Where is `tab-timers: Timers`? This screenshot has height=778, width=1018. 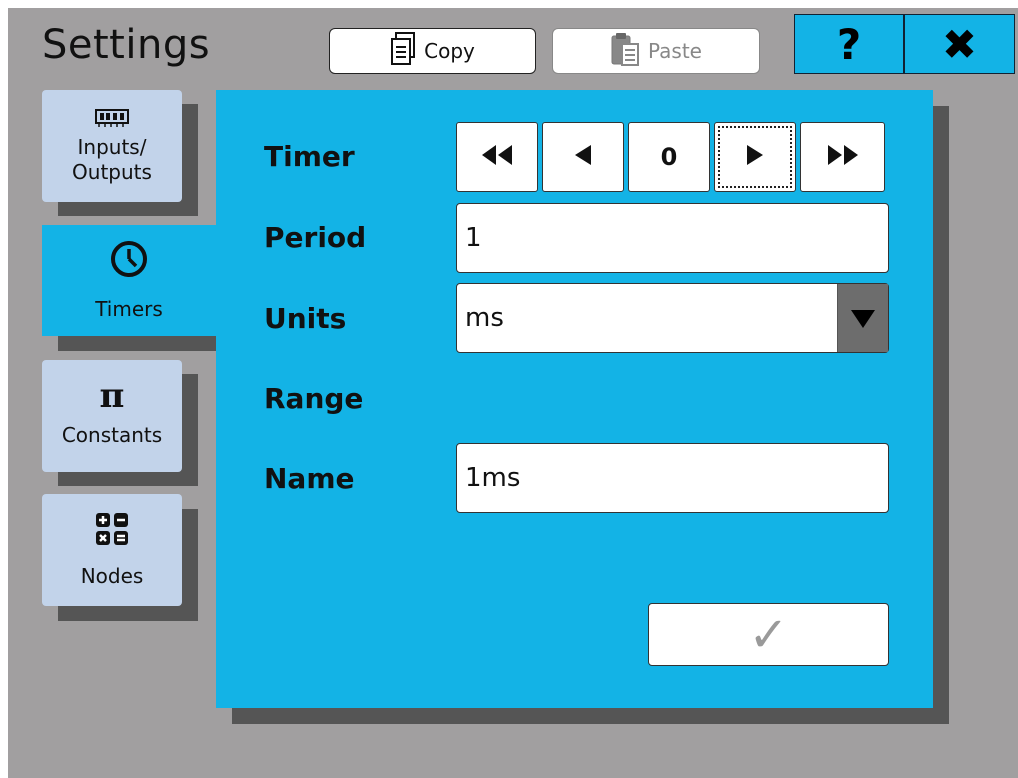 tab-timers: Timers is located at coordinates (129, 280).